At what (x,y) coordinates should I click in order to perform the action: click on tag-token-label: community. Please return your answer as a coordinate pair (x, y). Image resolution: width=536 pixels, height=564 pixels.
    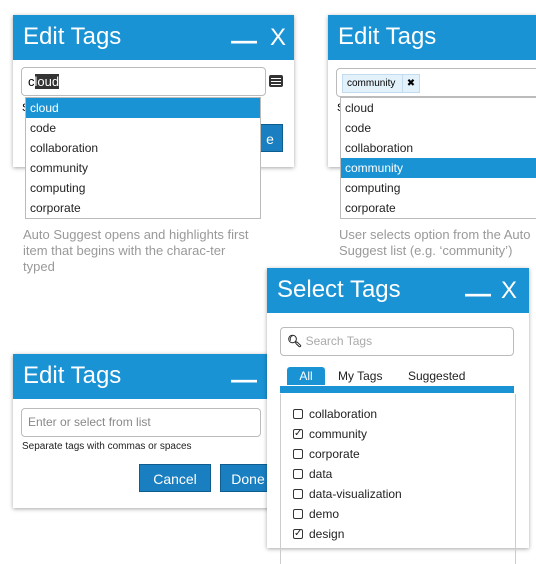
    Looking at the image, I should click on (371, 83).